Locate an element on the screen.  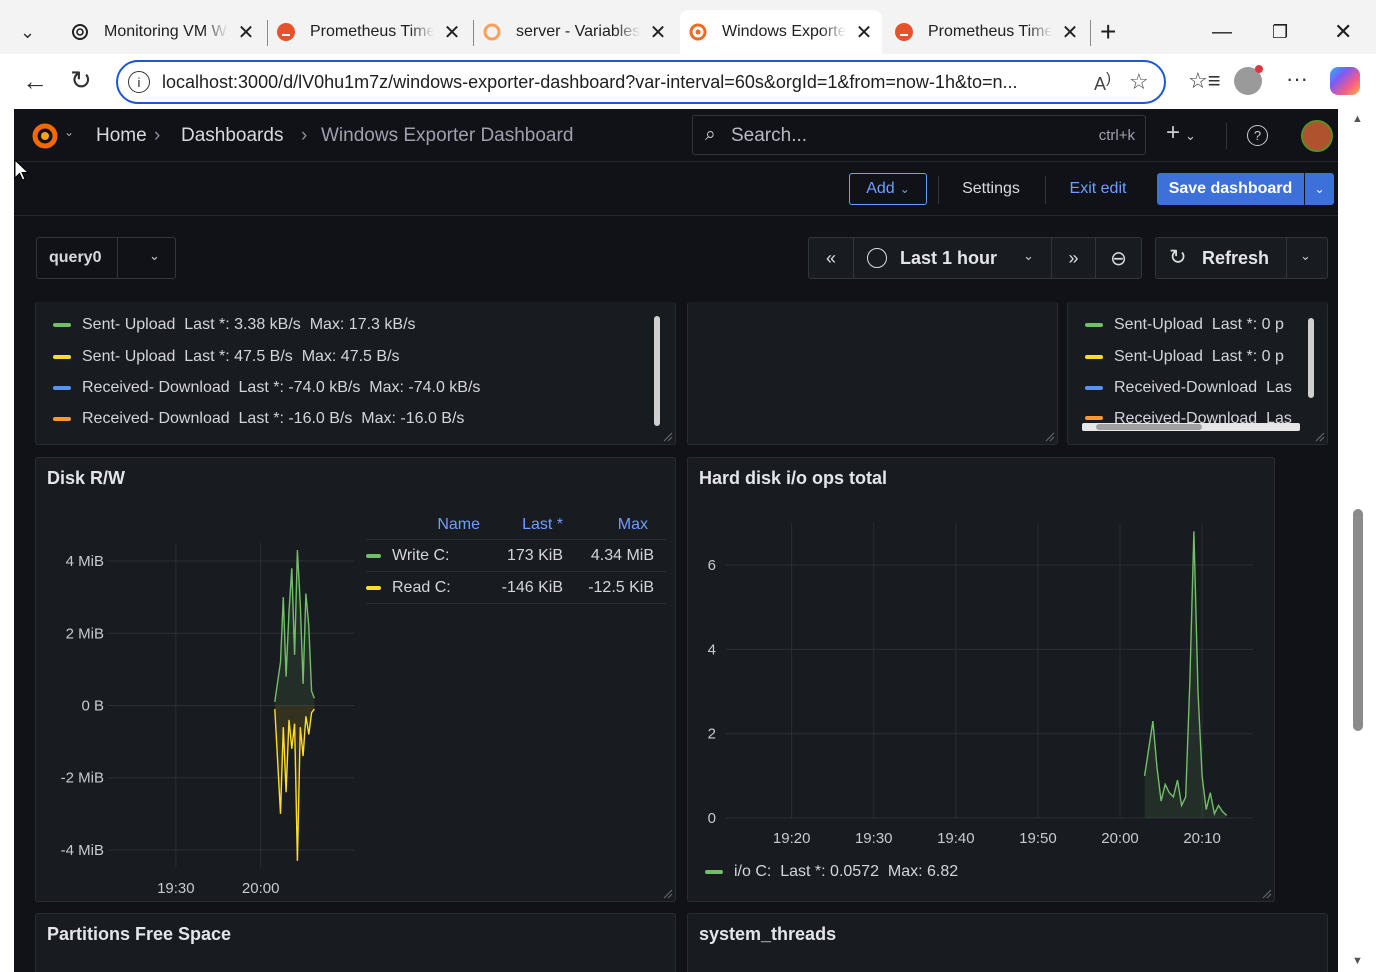
profile-alert-dot is located at coordinates (1259, 69).